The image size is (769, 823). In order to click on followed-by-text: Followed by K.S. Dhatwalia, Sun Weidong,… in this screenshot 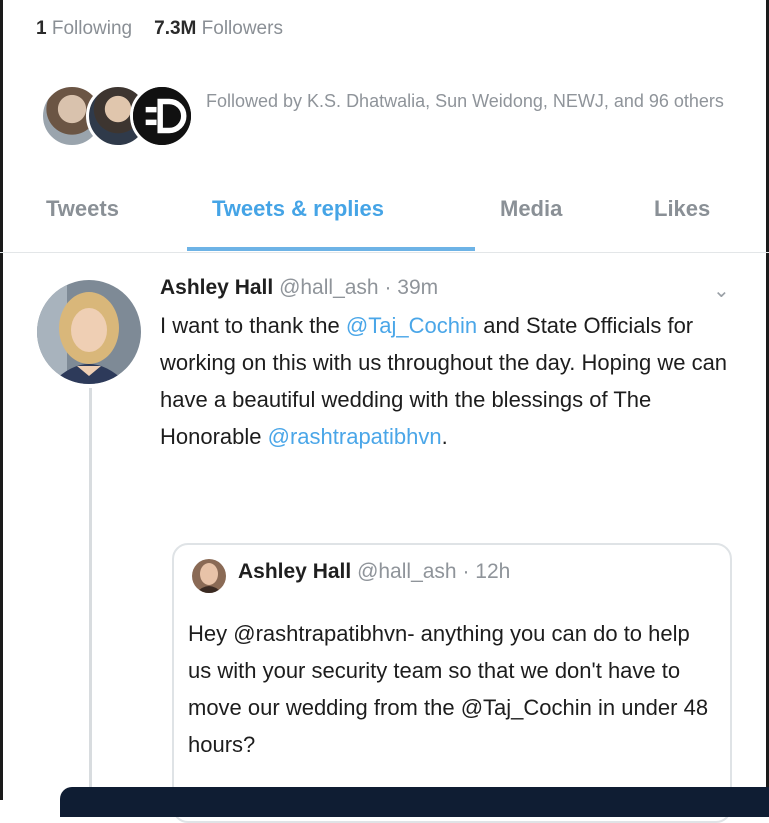, I will do `click(465, 101)`.